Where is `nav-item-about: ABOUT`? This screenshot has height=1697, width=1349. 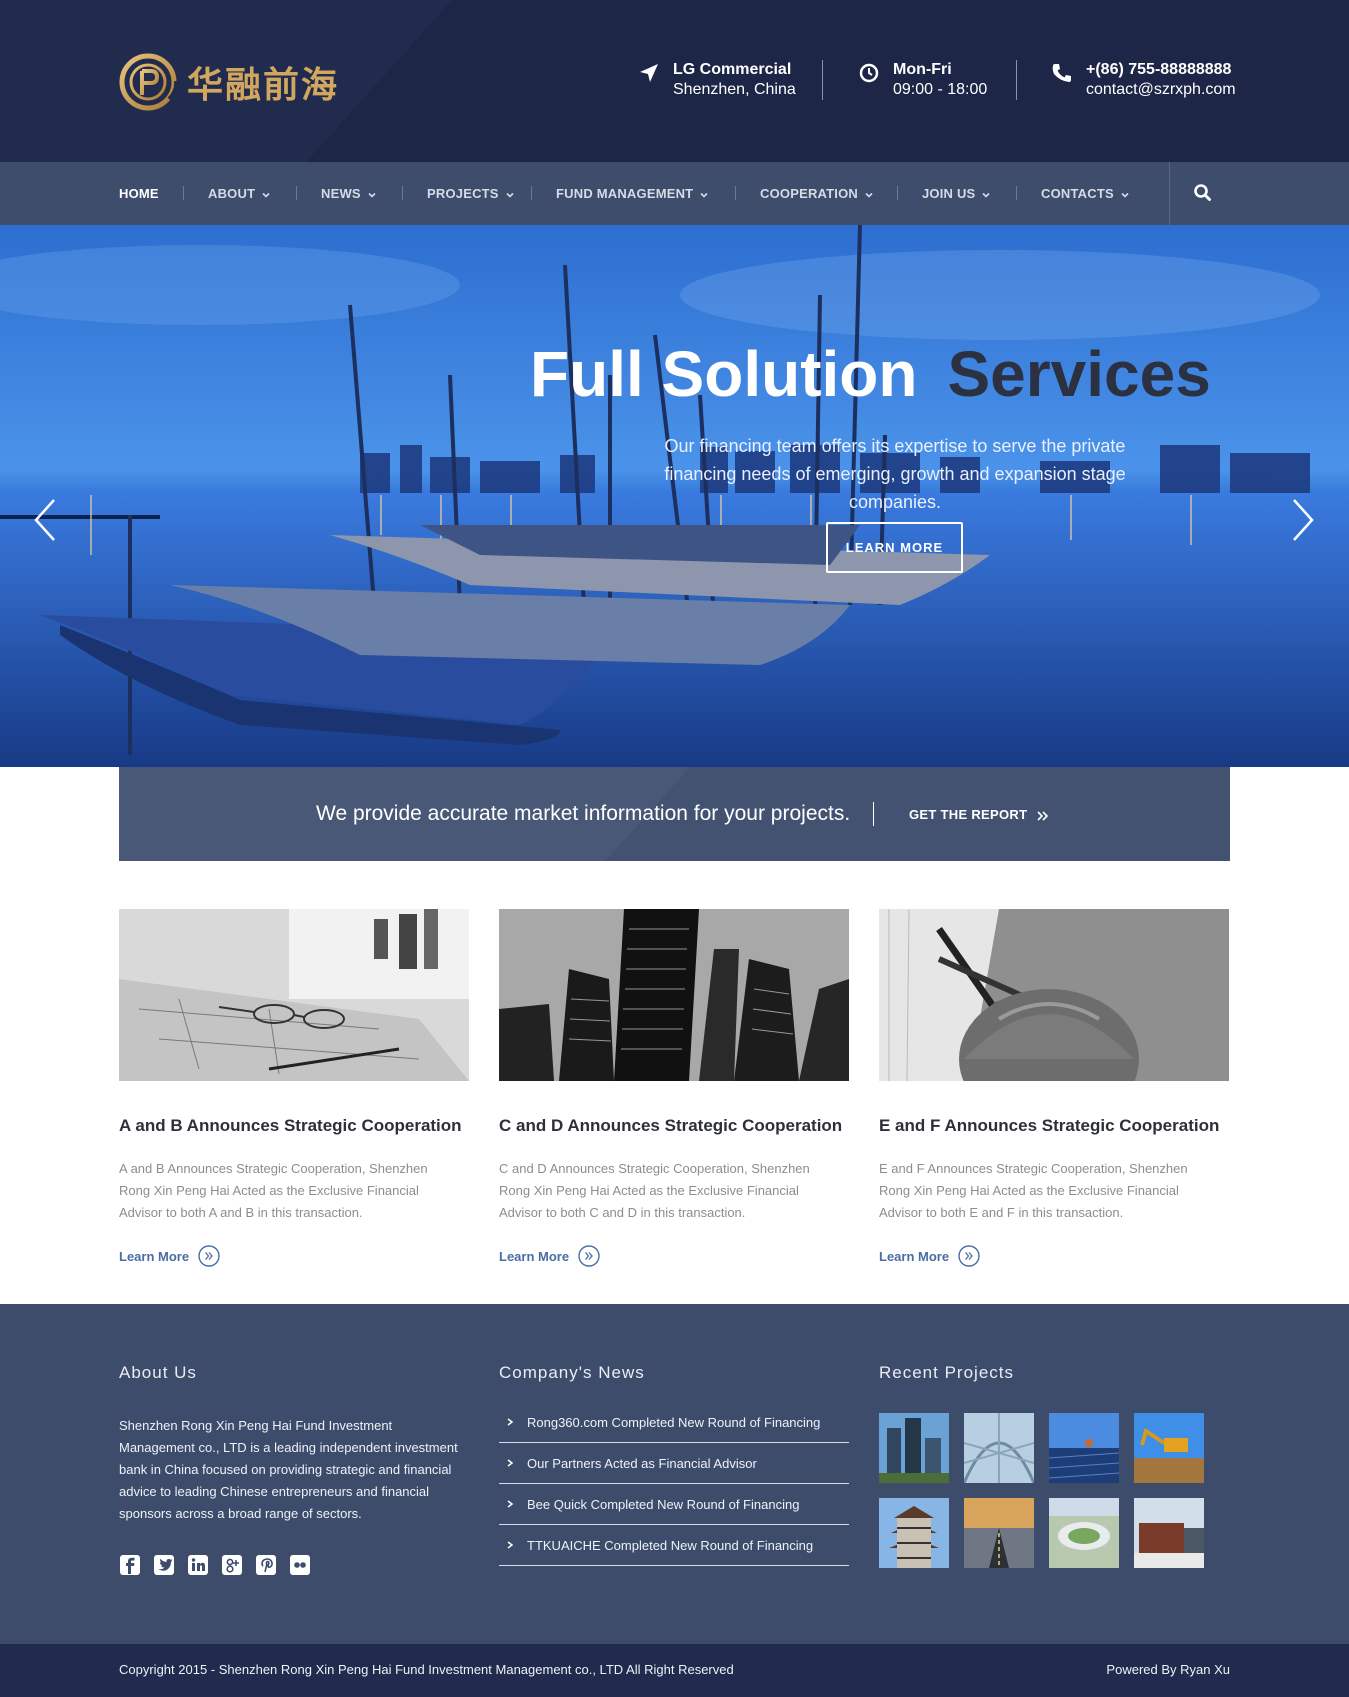
nav-item-about: ABOUT is located at coordinates (239, 193).